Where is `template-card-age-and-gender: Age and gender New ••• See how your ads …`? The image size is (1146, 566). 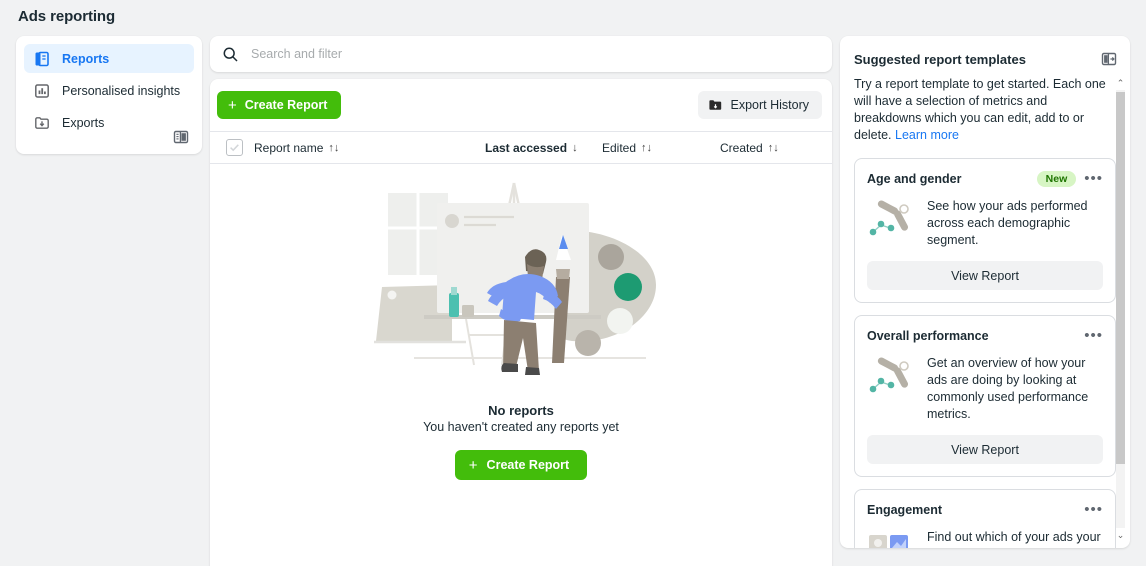 template-card-age-and-gender: Age and gender New ••• See how your ads … is located at coordinates (985, 230).